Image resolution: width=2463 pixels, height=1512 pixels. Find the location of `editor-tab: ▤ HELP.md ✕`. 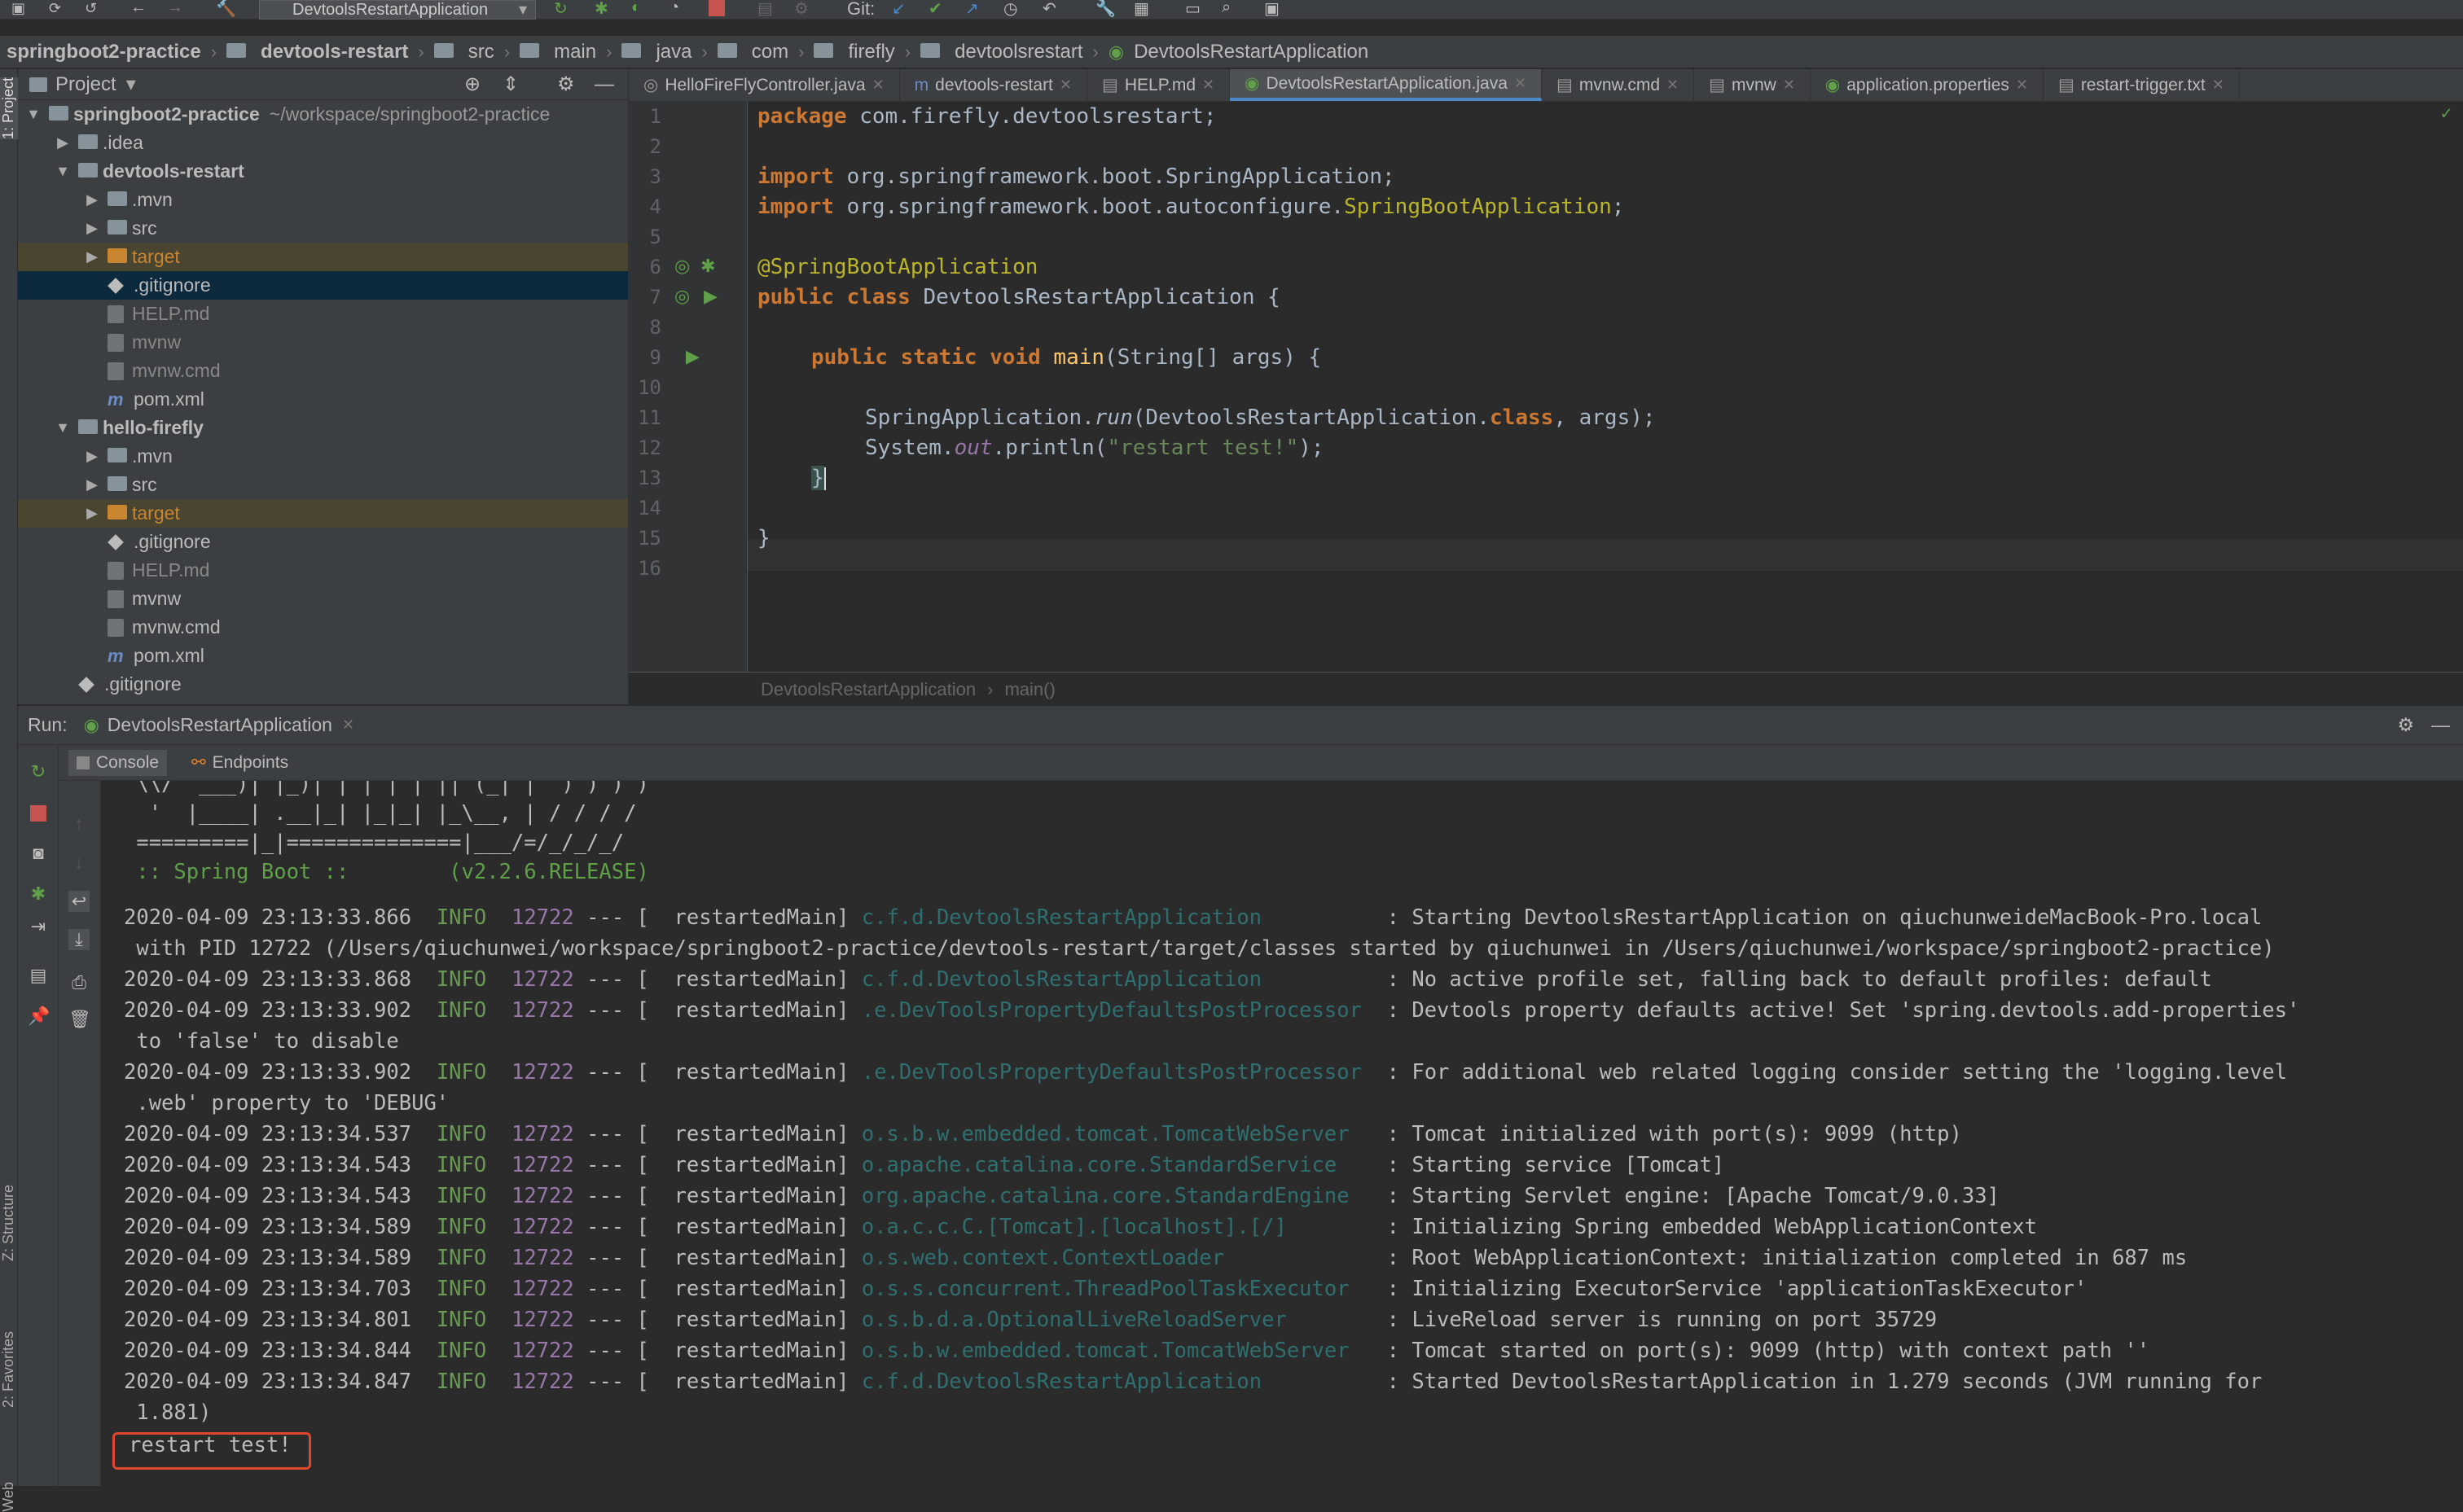

editor-tab: ▤ HELP.md ✕ is located at coordinates (1159, 85).